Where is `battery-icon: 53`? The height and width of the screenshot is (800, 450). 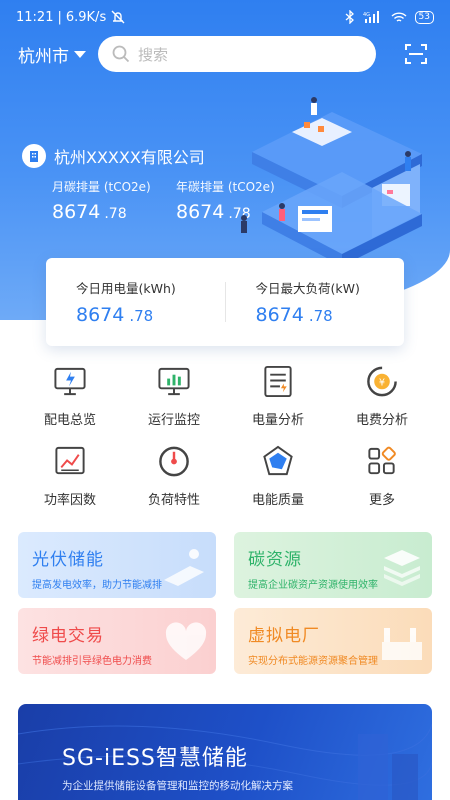
battery-icon: 53 is located at coordinates (424, 17).